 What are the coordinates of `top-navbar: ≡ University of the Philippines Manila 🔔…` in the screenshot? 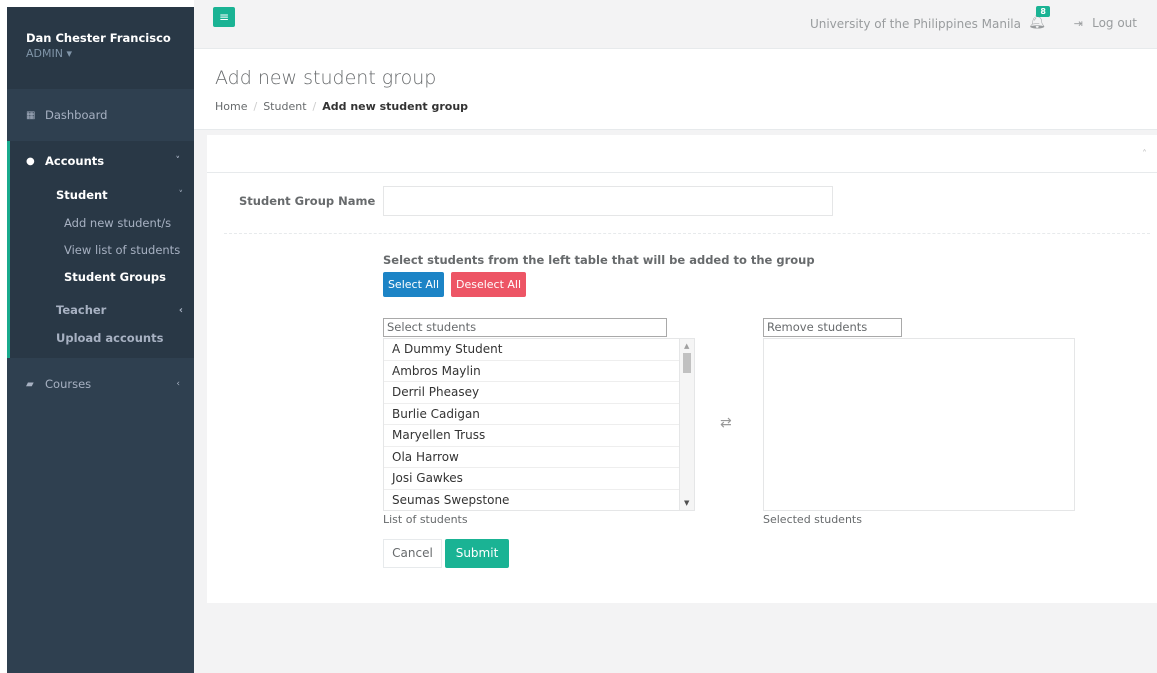 It's located at (675, 24).